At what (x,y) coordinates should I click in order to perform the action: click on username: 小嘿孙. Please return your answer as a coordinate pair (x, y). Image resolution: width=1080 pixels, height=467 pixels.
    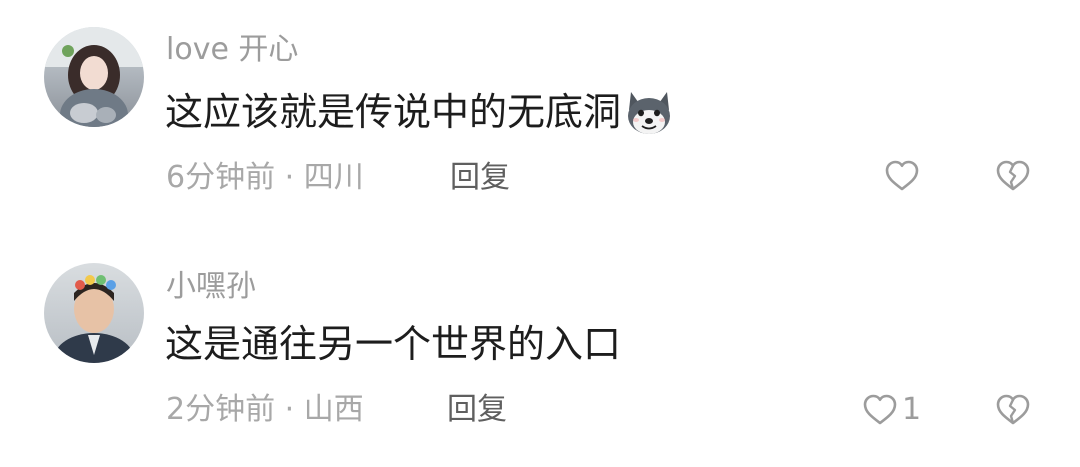
    Looking at the image, I should click on (211, 287).